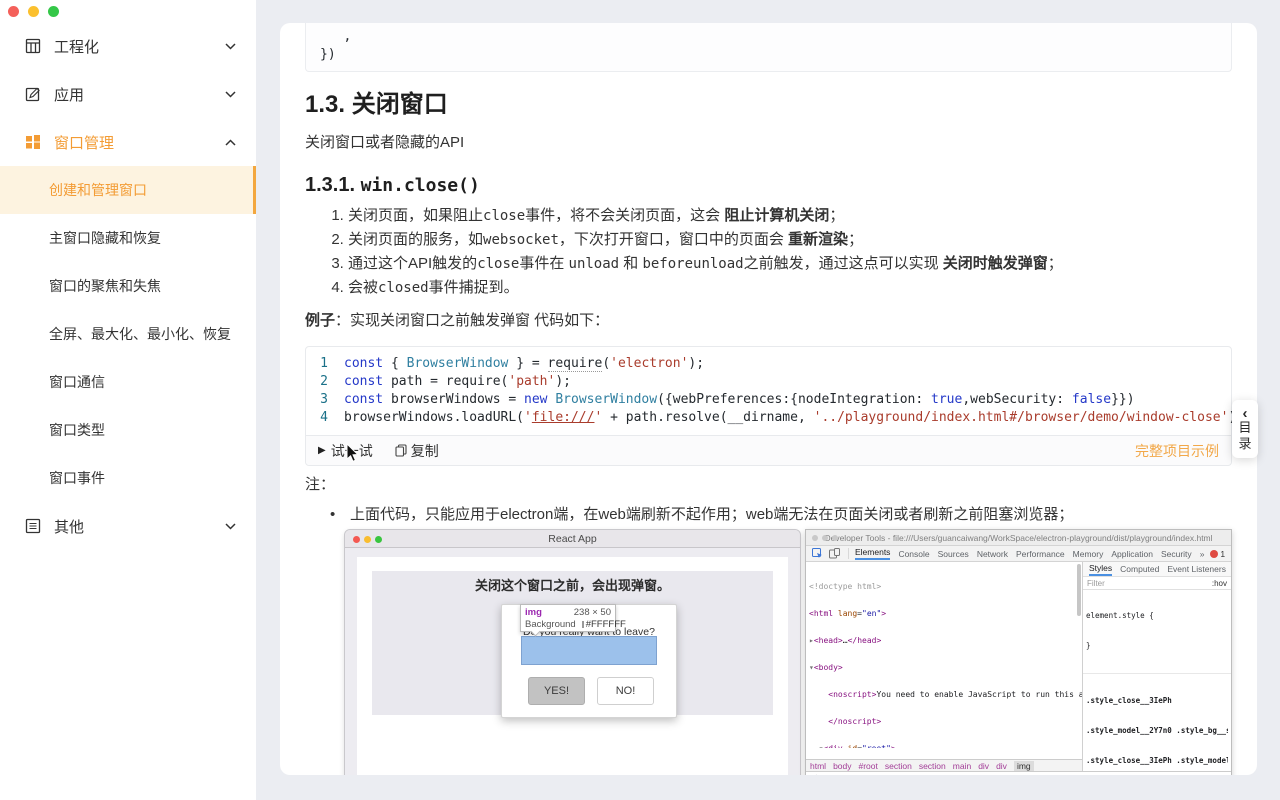 The height and width of the screenshot is (800, 1280). I want to click on text-token: ，下次打开窗口，窗口中的页面会, so click(673, 239).